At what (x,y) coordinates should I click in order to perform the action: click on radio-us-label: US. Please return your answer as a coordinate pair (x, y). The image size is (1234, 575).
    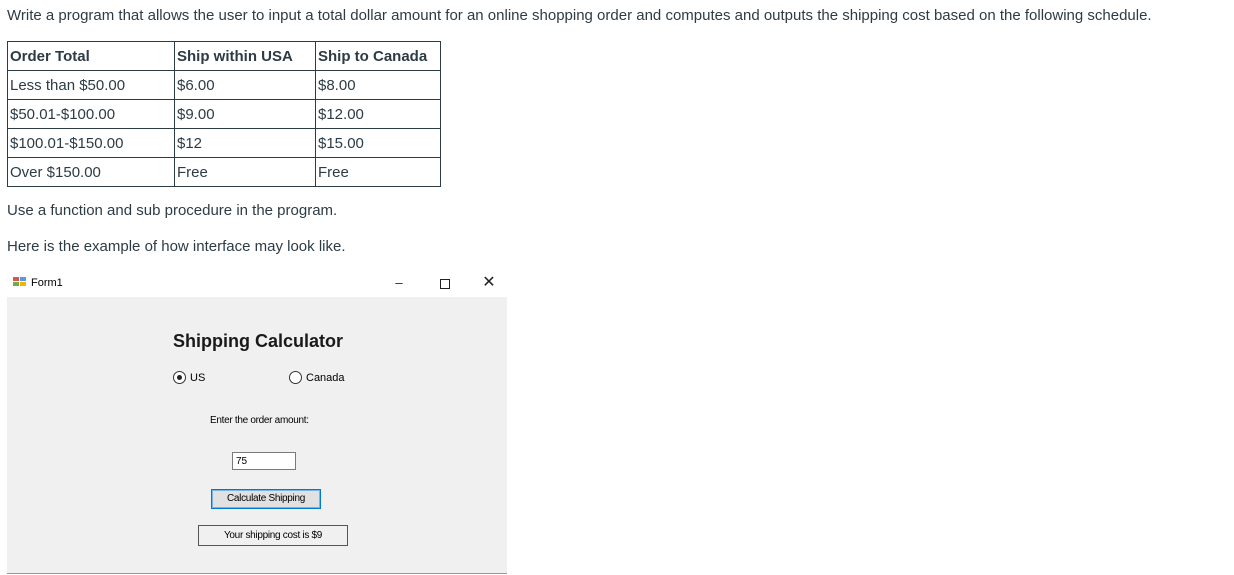
    Looking at the image, I should click on (198, 377).